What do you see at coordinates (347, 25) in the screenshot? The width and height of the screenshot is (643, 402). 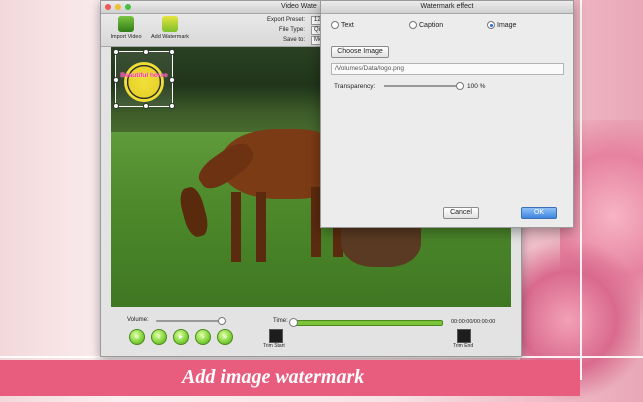 I see `radio-text-label: Text` at bounding box center [347, 25].